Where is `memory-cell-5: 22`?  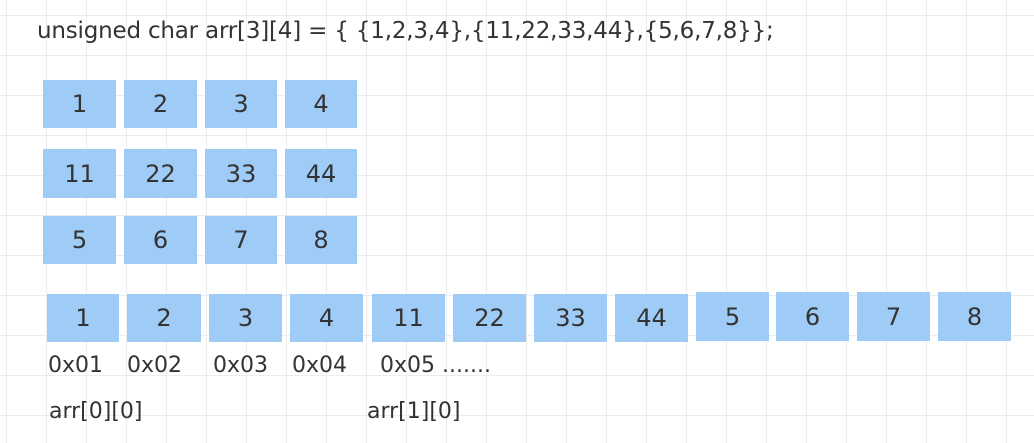 memory-cell-5: 22 is located at coordinates (489, 318).